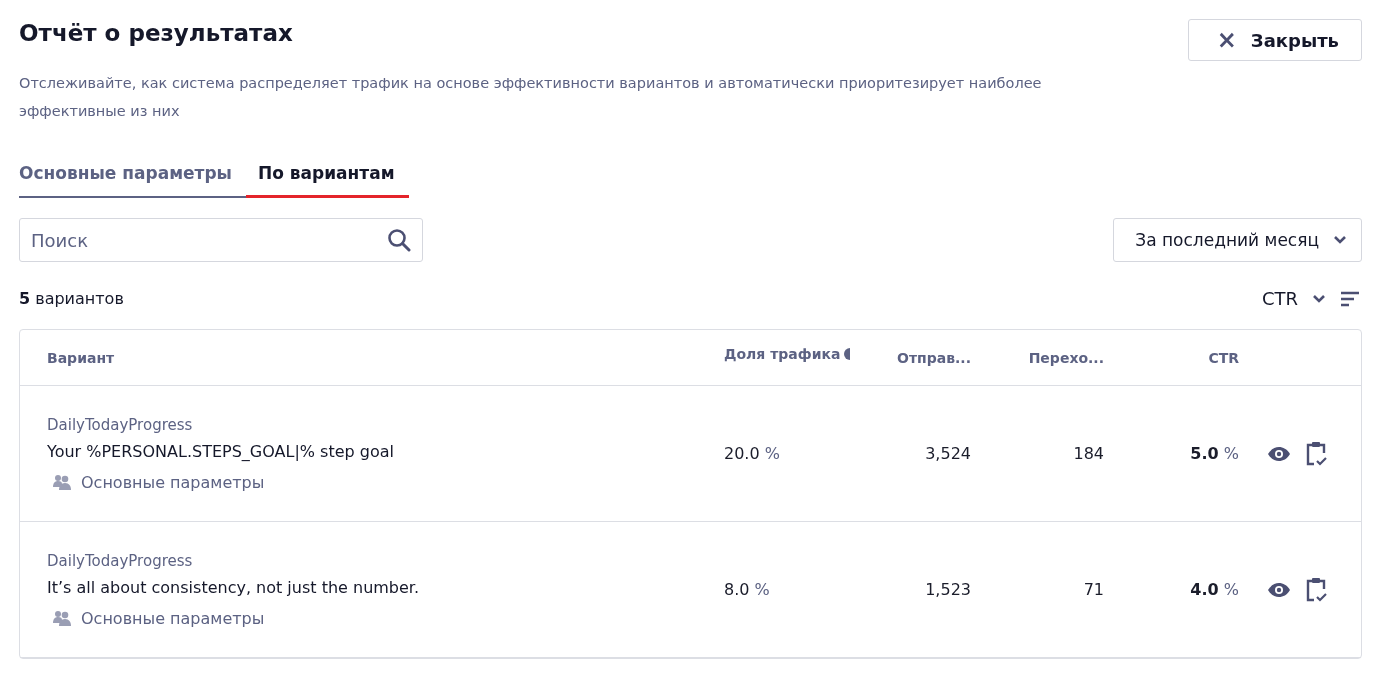 The image size is (1392, 677). What do you see at coordinates (132, 180) in the screenshot?
I see `tab: Основные параметры` at bounding box center [132, 180].